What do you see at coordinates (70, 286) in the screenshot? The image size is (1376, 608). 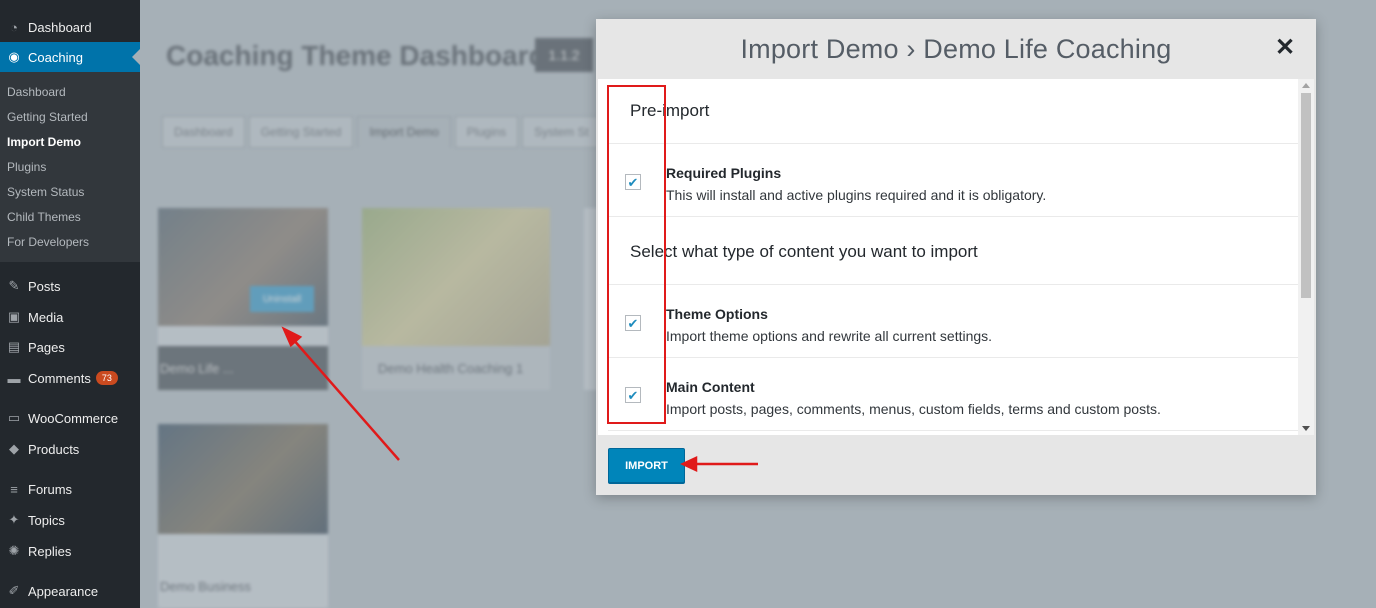 I see `menu-item-posts: ✎ Posts` at bounding box center [70, 286].